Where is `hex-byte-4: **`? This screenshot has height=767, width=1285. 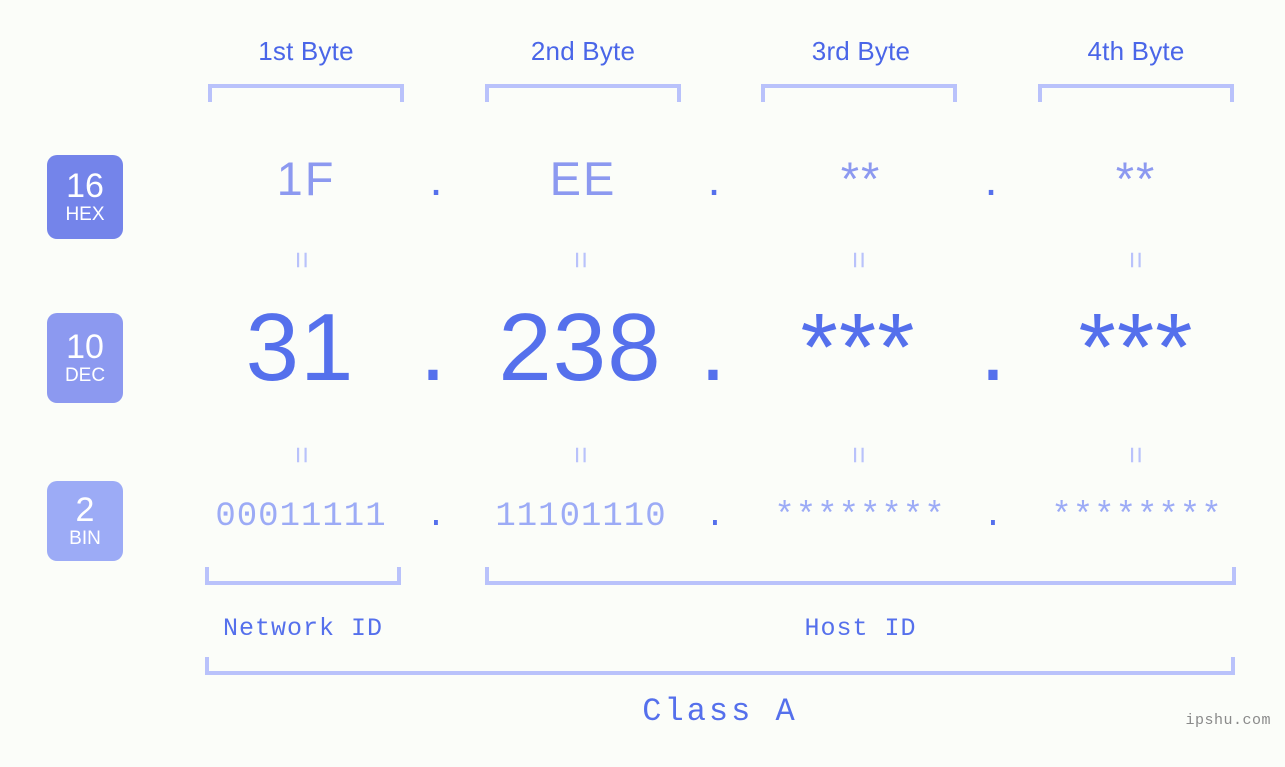 hex-byte-4: ** is located at coordinates (1136, 178).